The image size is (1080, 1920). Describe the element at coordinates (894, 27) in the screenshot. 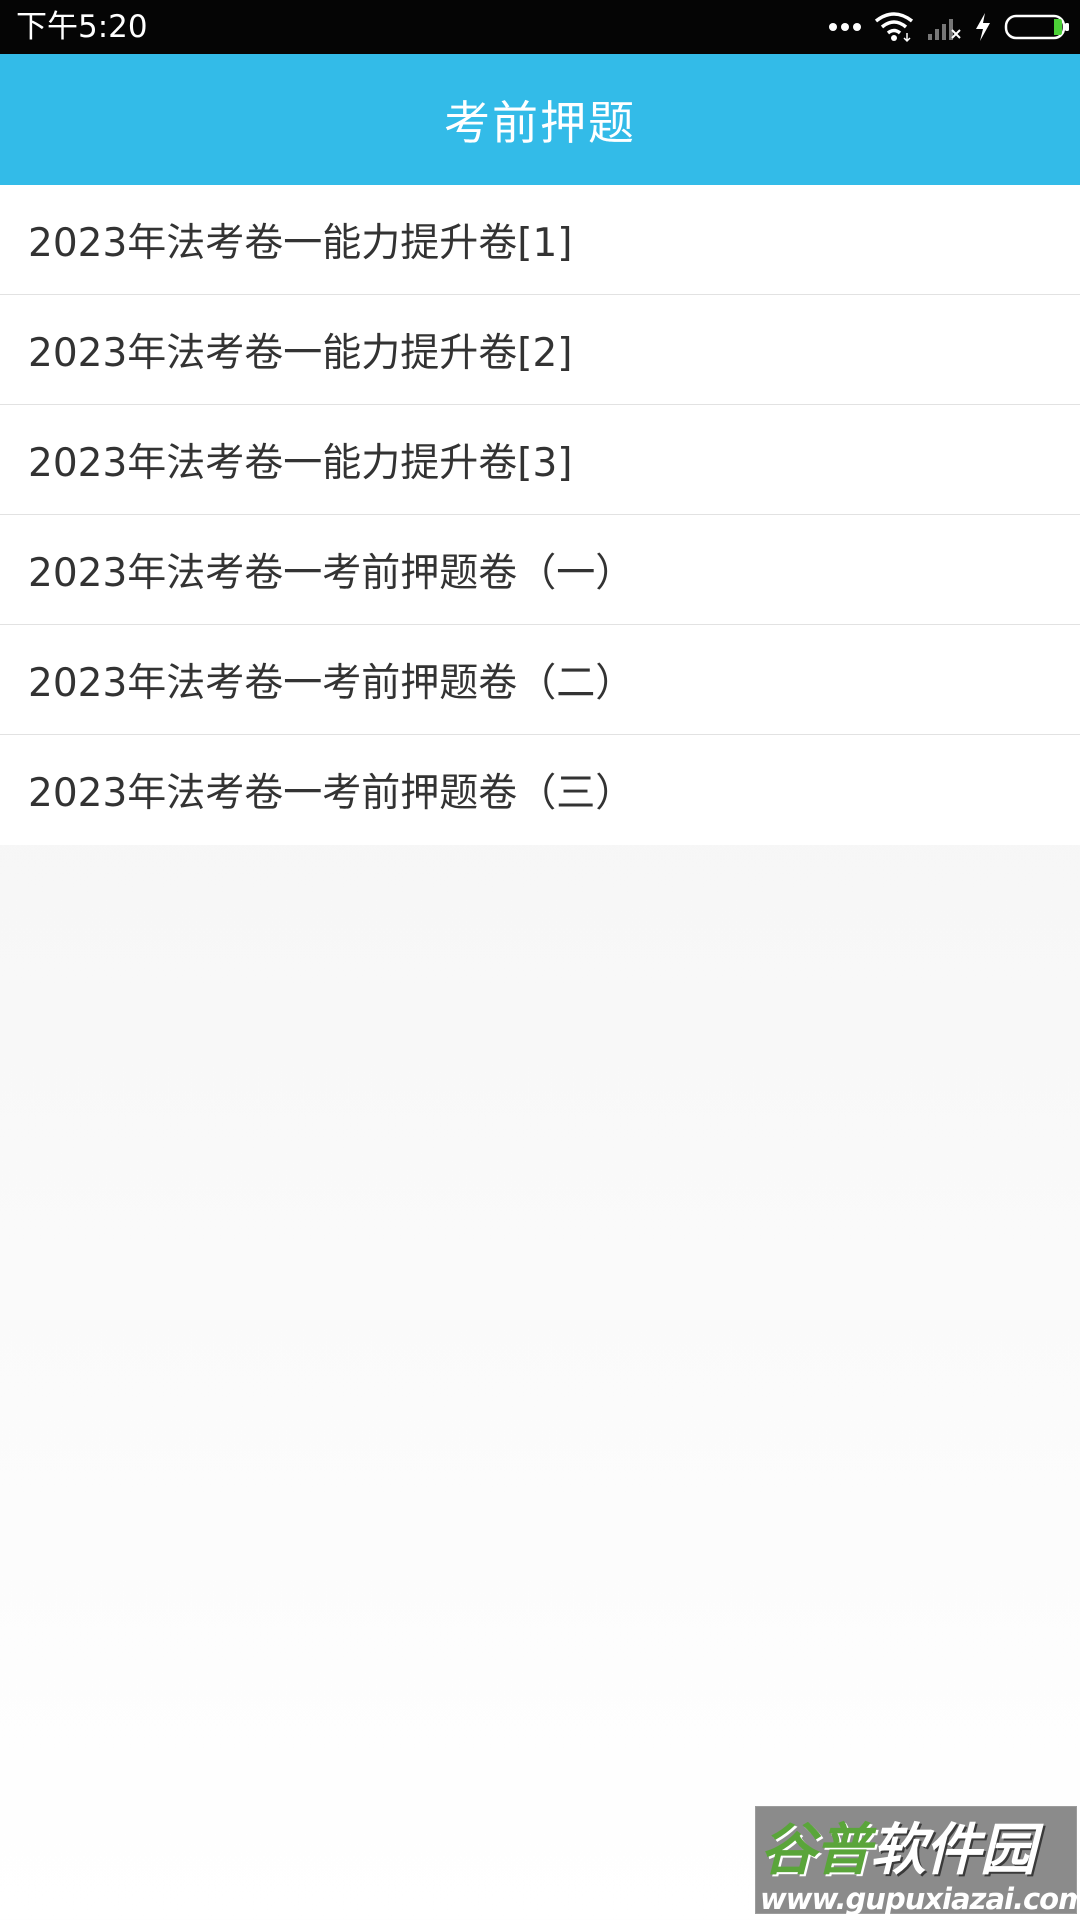

I see `wifi-icon` at that location.